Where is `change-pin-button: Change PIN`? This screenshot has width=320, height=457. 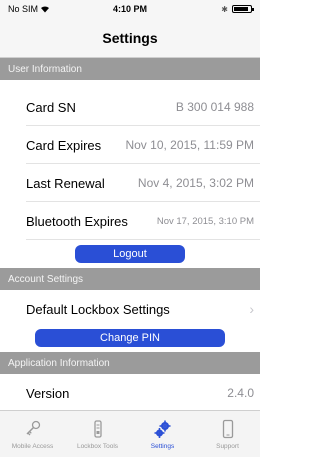 change-pin-button: Change PIN is located at coordinates (130, 338).